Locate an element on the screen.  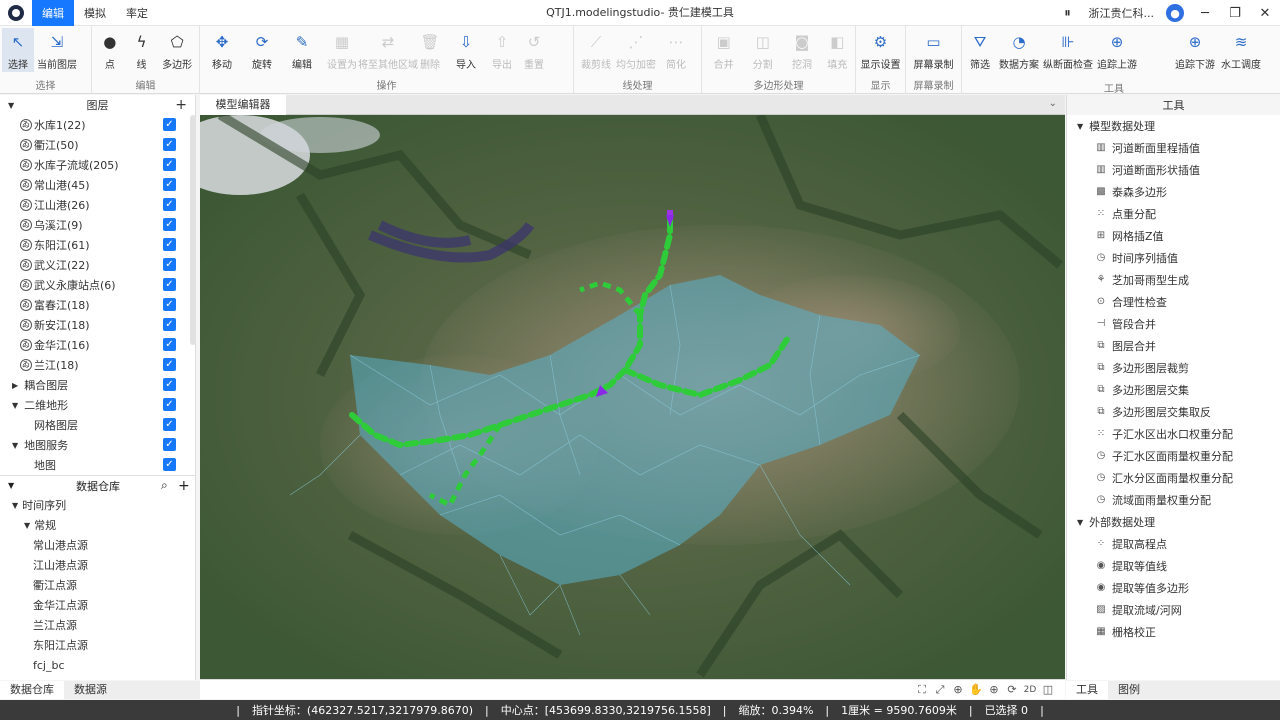
layer-item: ゐ东阳江(61) ✓ is located at coordinates (97, 245).